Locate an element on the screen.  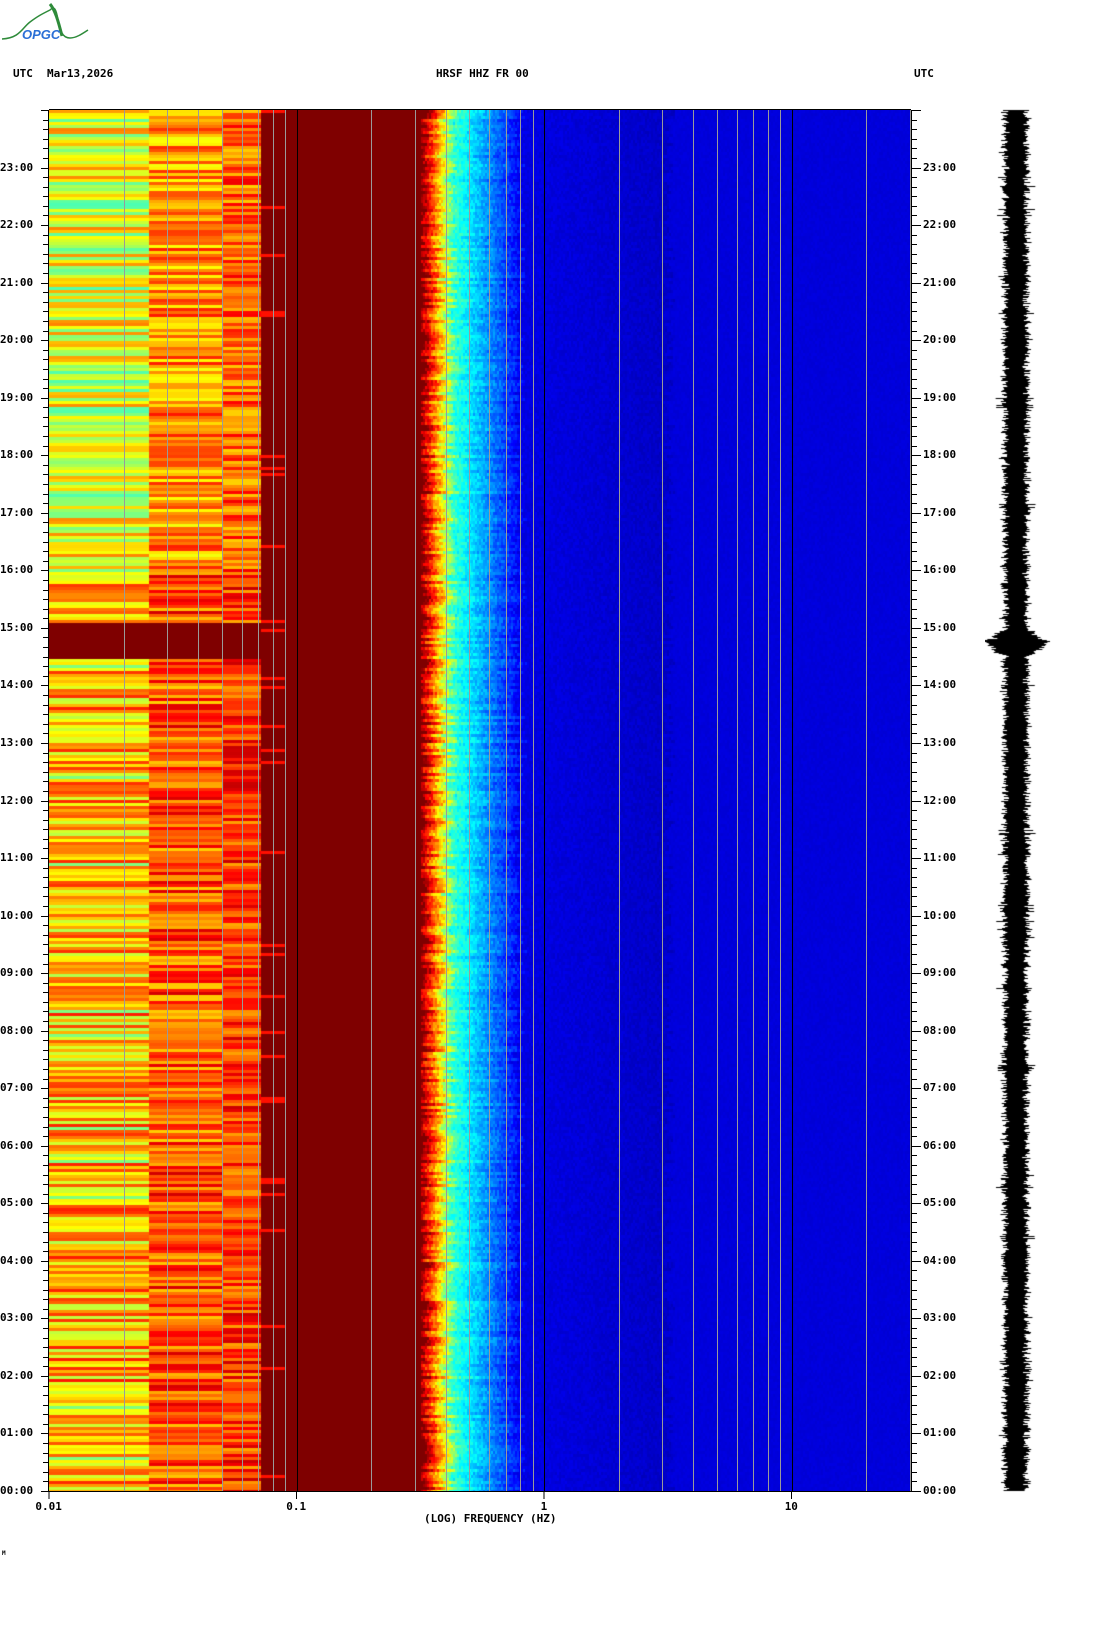
y-tick-label-right: 23:00 is located at coordinates (940, 167).